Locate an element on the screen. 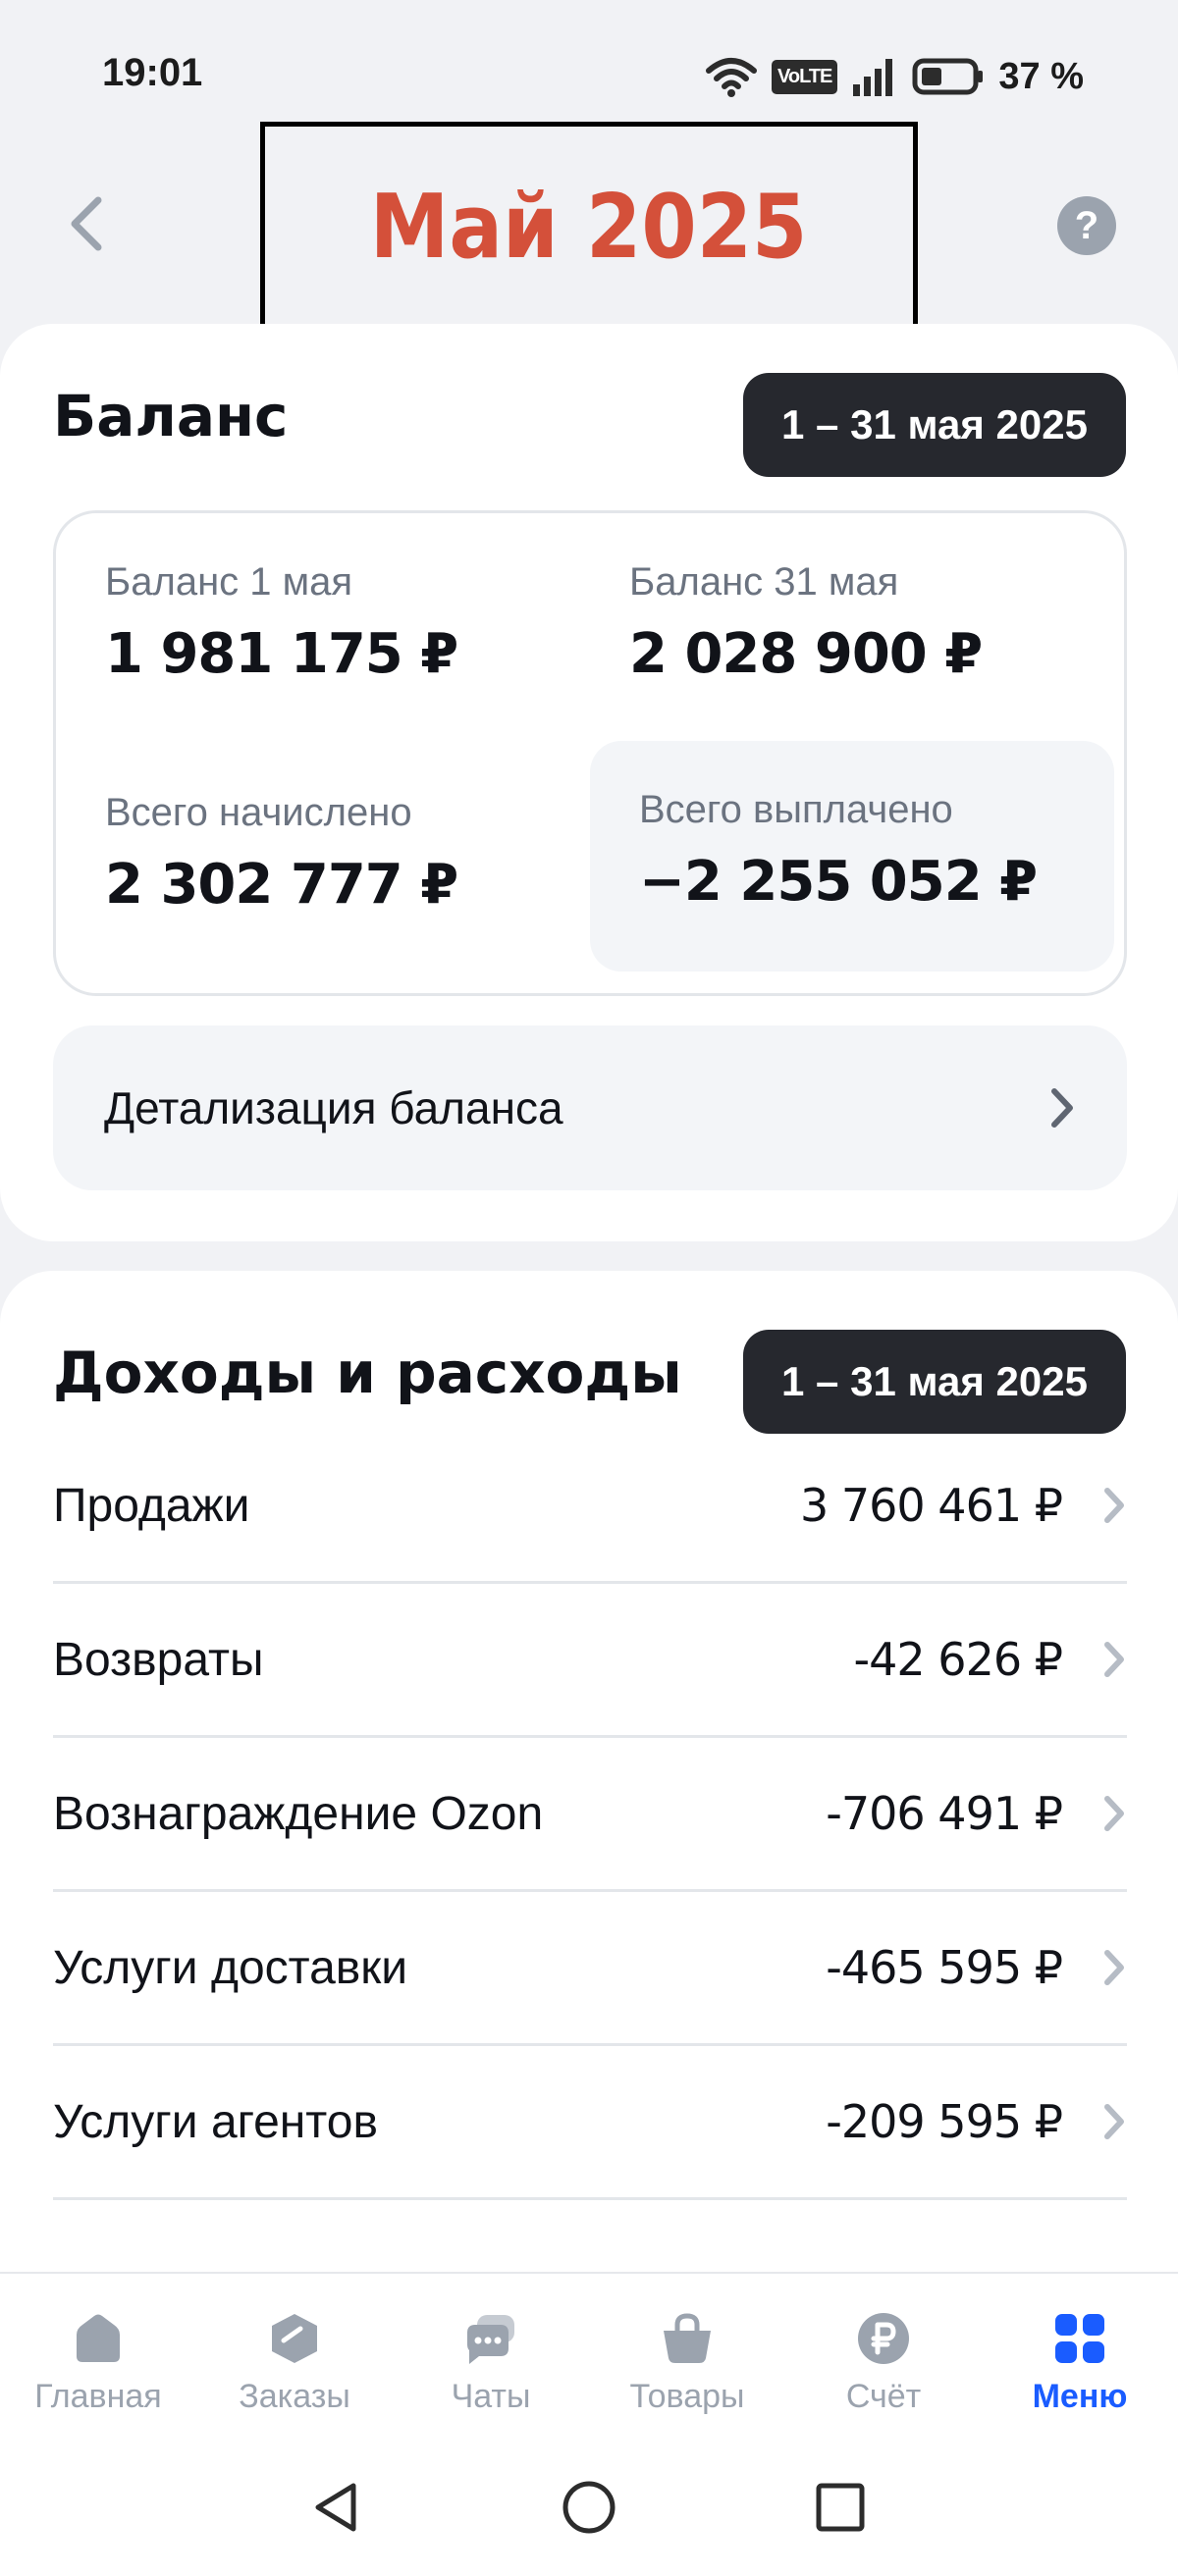  ruble-icon is located at coordinates (884, 2338).